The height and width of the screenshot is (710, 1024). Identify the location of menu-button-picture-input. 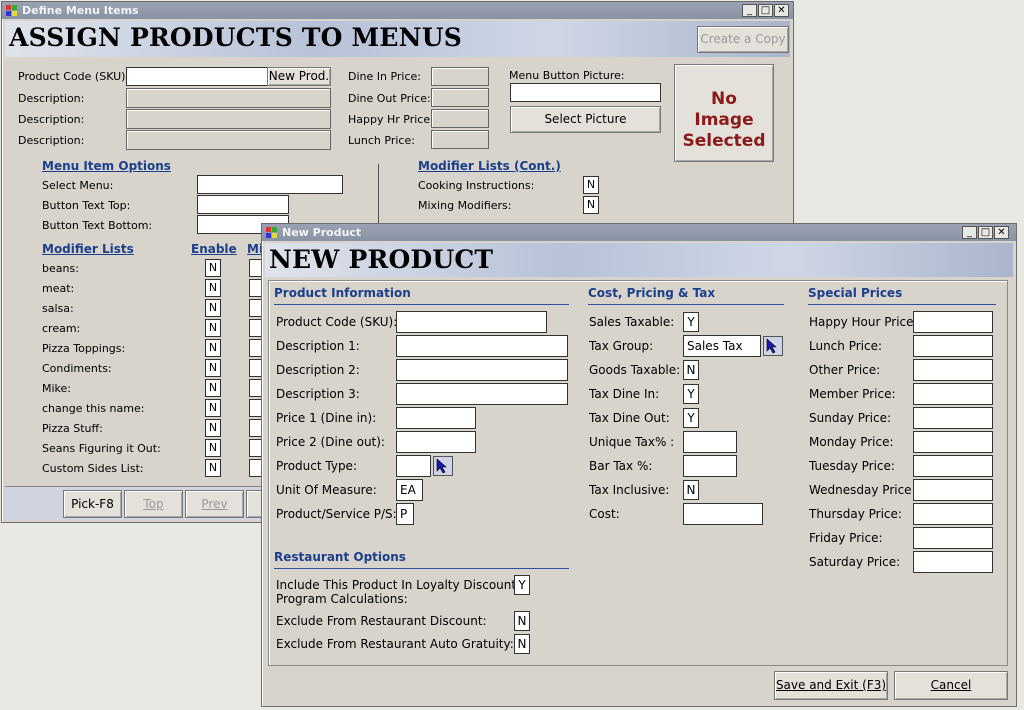
(585, 92).